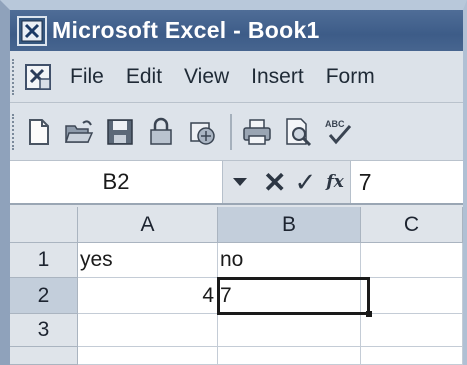 This screenshot has width=467, height=365. What do you see at coordinates (79, 132) in the screenshot?
I see `open-folder-icon` at bounding box center [79, 132].